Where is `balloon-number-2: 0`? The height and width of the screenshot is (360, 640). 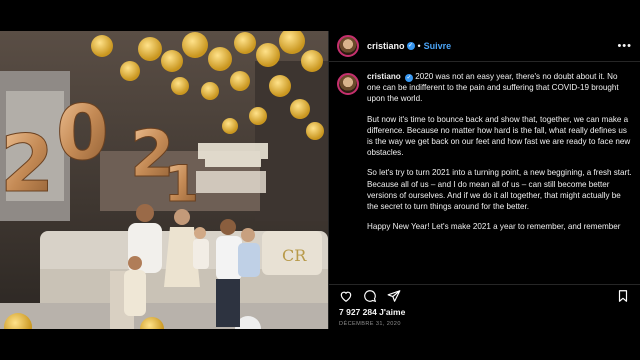 balloon-number-2: 0 is located at coordinates (82, 132).